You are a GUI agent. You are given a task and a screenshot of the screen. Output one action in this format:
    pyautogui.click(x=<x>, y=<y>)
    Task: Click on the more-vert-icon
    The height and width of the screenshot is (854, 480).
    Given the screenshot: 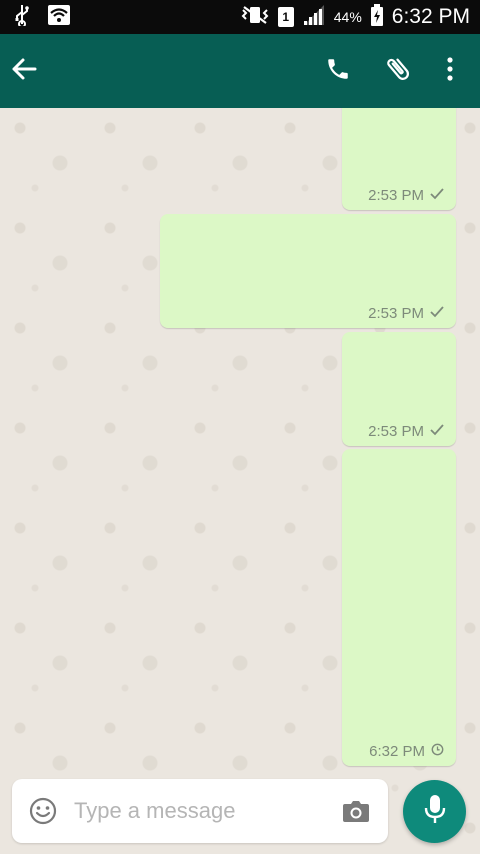 What is the action you would take?
    pyautogui.click(x=450, y=71)
    